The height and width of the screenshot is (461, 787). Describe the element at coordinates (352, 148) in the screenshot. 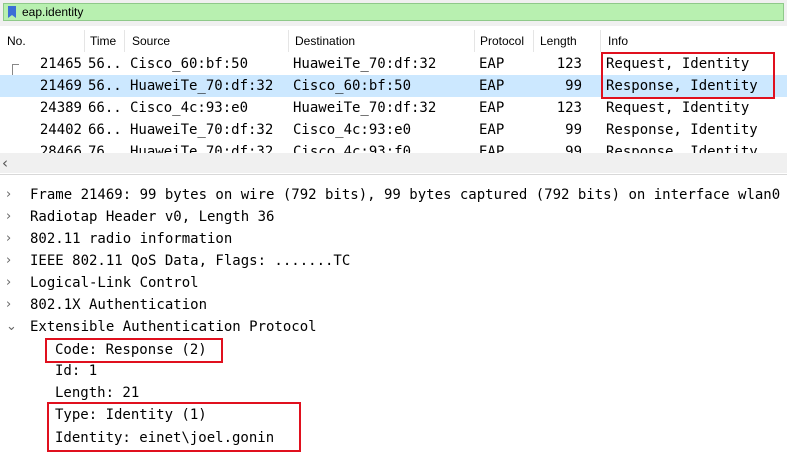

I see `packet-destination: Cisco_4c:93:f0` at that location.